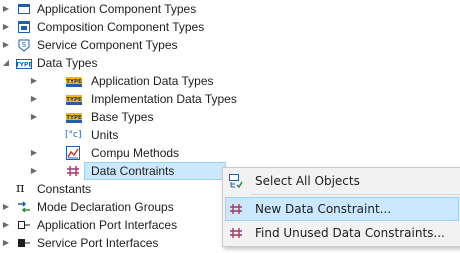 The width and height of the screenshot is (460, 253). Describe the element at coordinates (105, 207) in the screenshot. I see `tree-item-label: Mode Declaration Groups` at that location.